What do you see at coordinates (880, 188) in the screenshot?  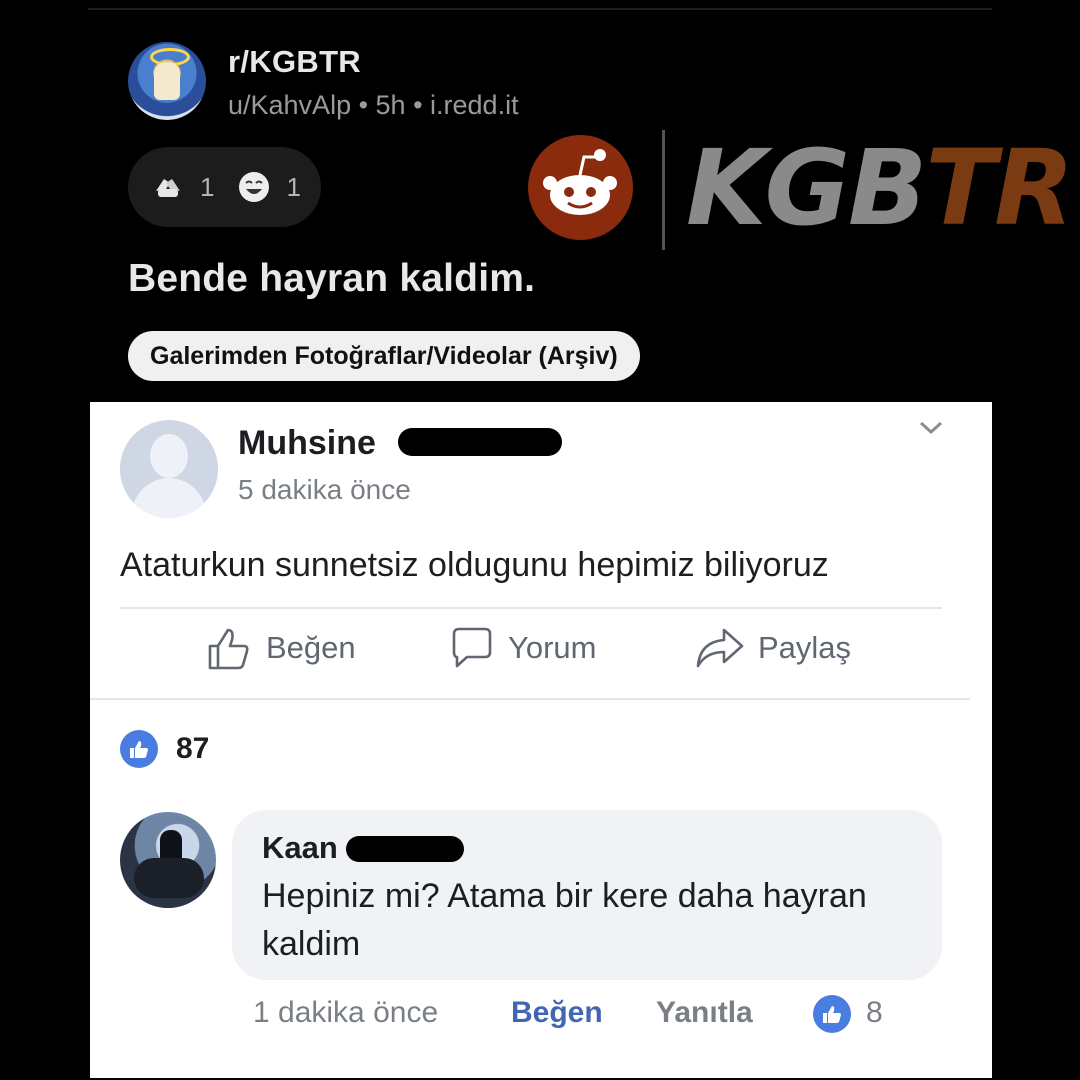 I see `kgbtr-logo: KGBTR` at bounding box center [880, 188].